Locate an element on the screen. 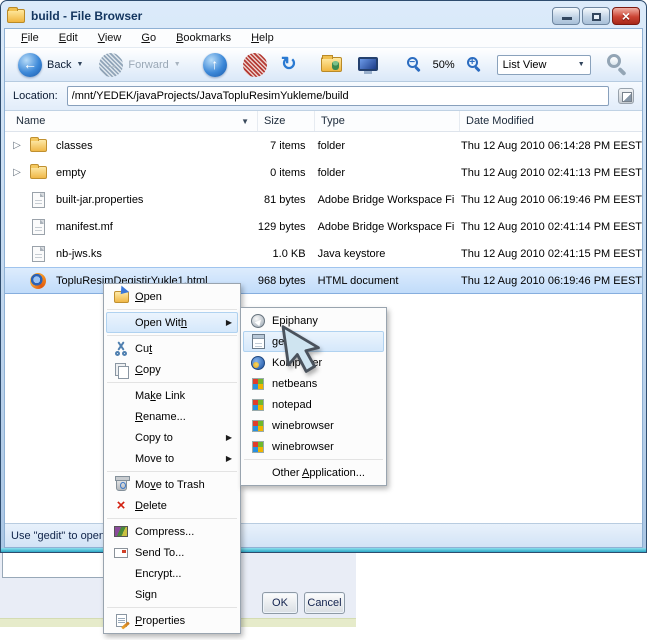  minimize-button is located at coordinates (566, 16).